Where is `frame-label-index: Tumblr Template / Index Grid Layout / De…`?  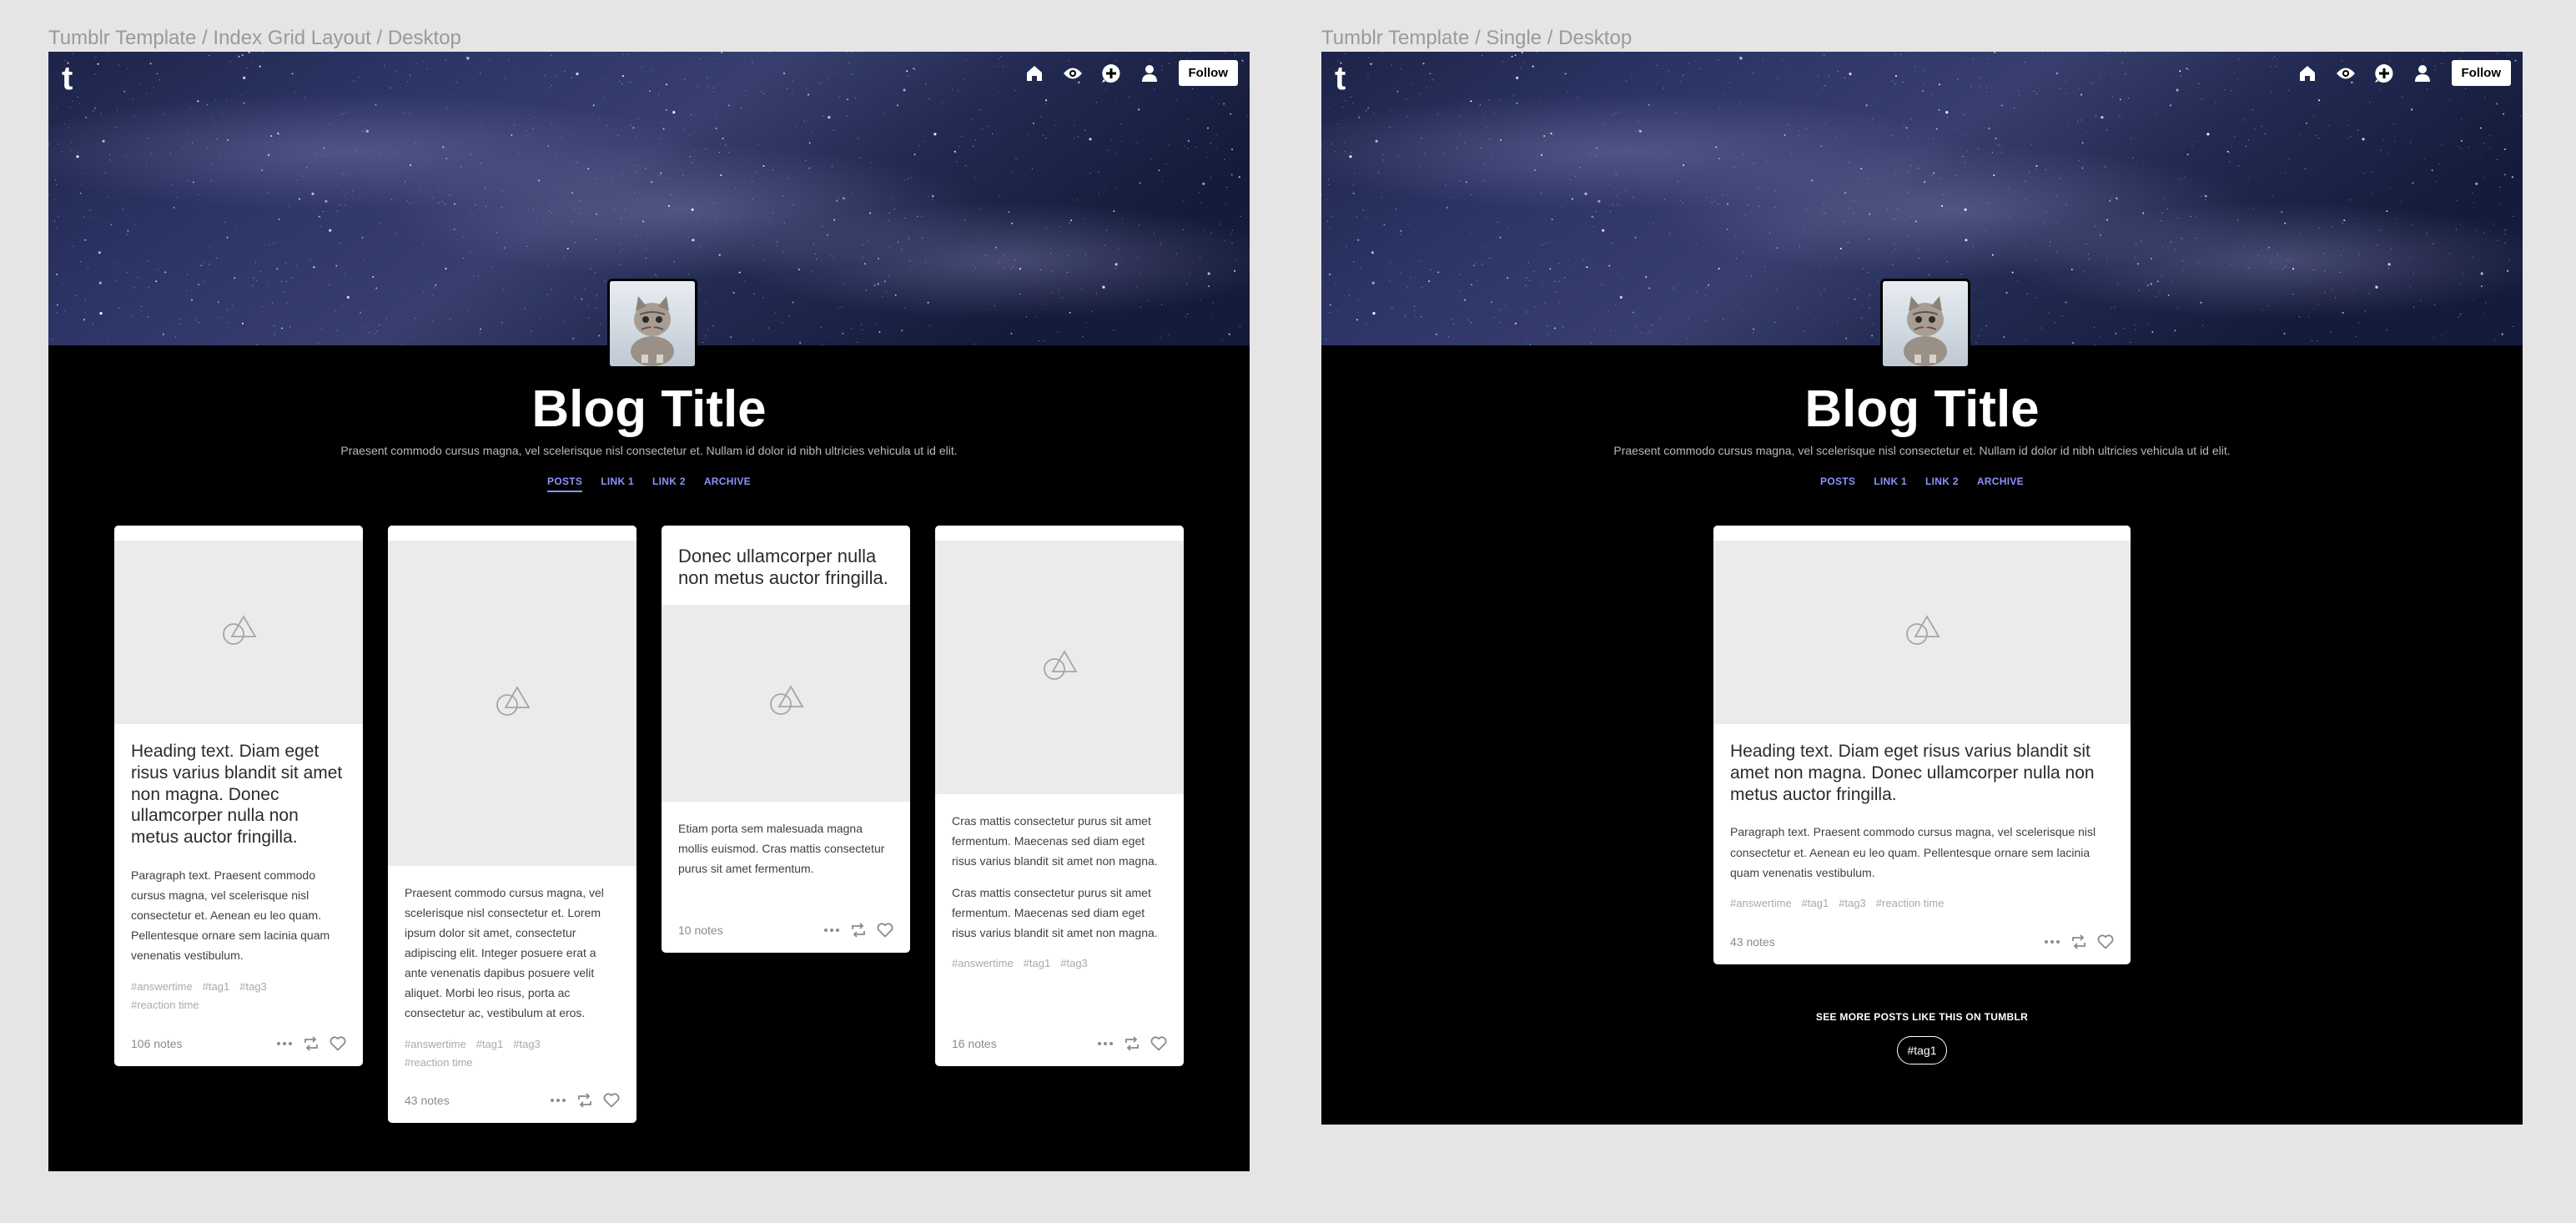 frame-label-index: Tumblr Template / Index Grid Layout / De… is located at coordinates (254, 38).